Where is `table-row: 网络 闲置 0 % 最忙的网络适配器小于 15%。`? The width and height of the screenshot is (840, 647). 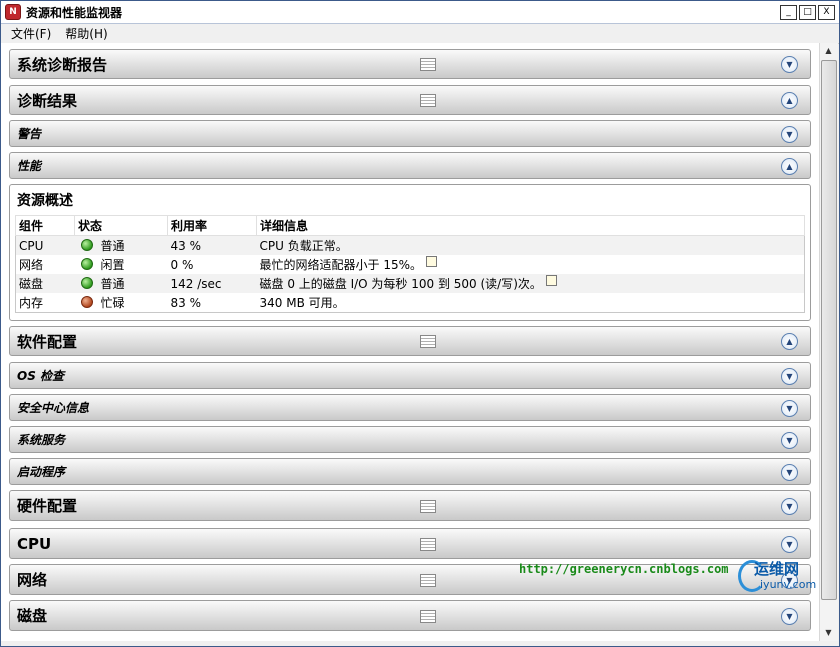
table-row: 网络 闲置 0 % 最忙的网络适配器小于 15%。 is located at coordinates (410, 264).